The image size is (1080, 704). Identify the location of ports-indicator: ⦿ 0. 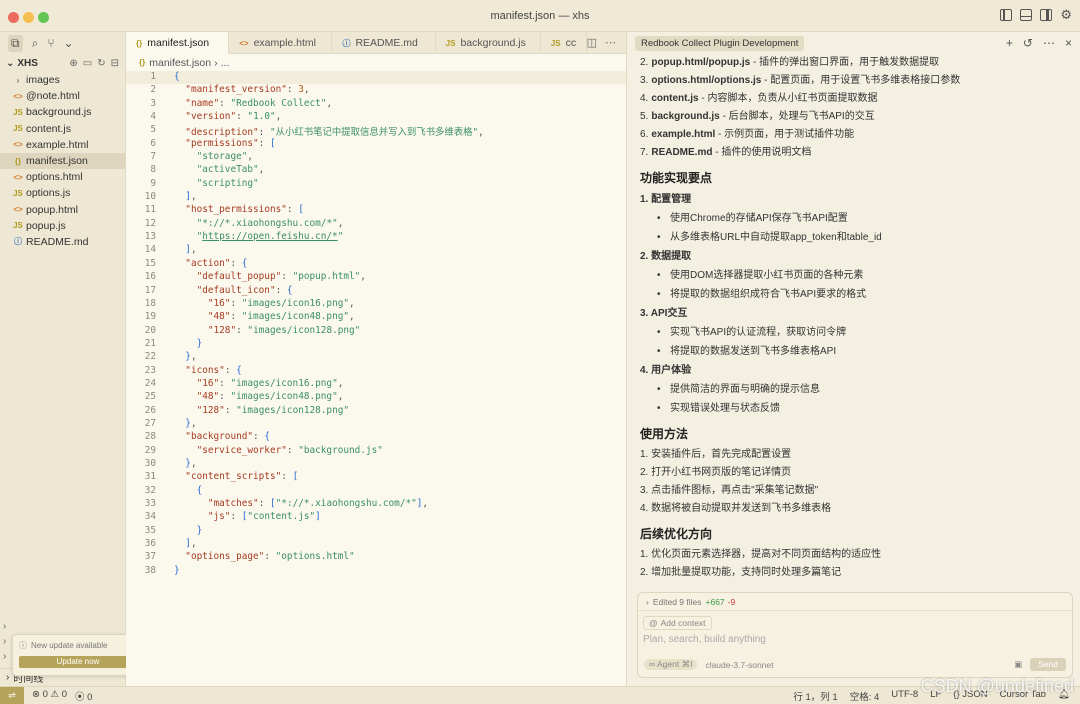
(83, 696).